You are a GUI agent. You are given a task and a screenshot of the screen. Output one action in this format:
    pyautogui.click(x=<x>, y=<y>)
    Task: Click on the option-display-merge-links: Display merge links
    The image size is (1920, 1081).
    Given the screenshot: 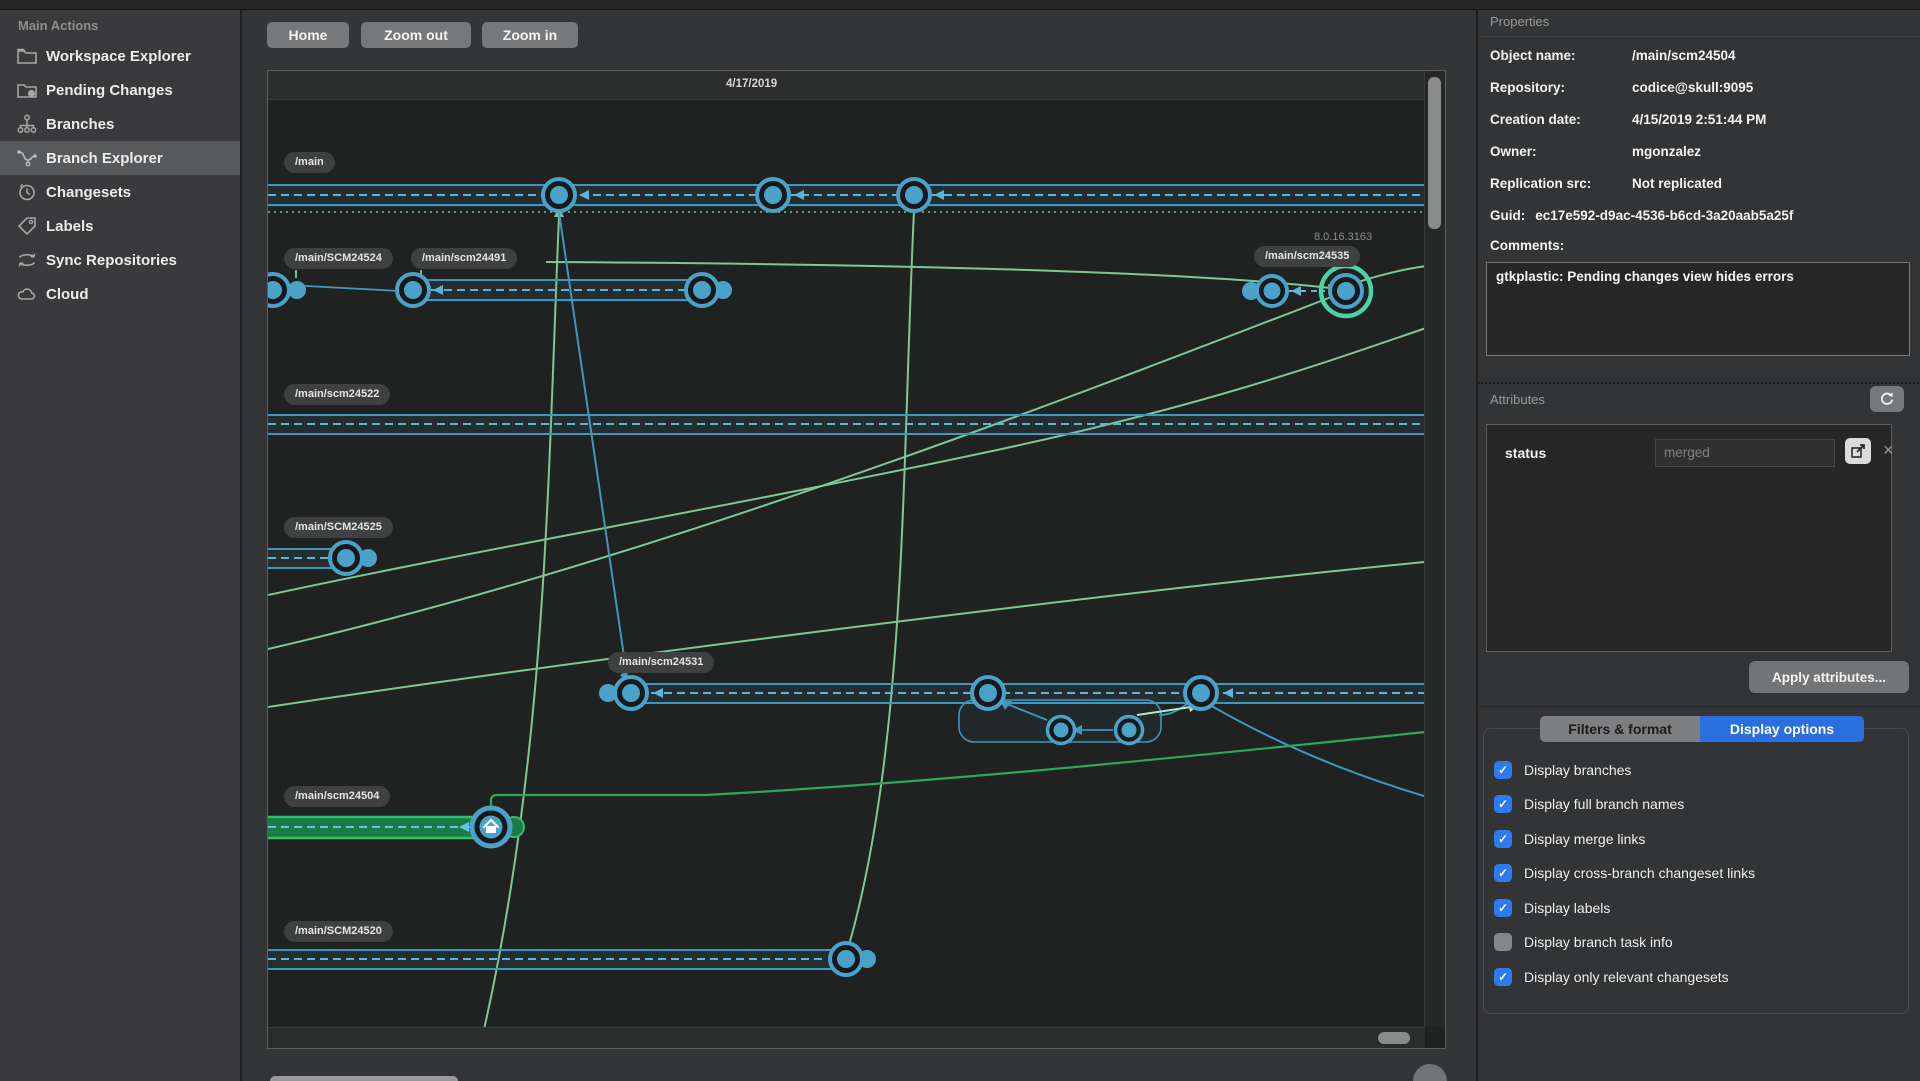 What is the action you would take?
    pyautogui.click(x=1569, y=839)
    